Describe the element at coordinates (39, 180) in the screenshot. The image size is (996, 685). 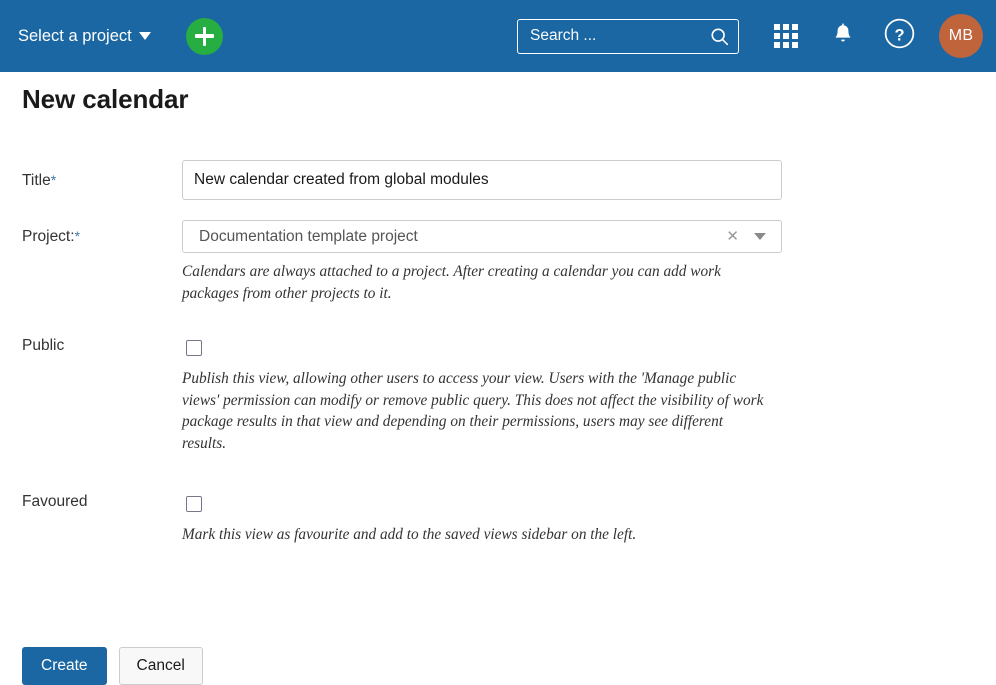
I see `title-label: Title*` at that location.